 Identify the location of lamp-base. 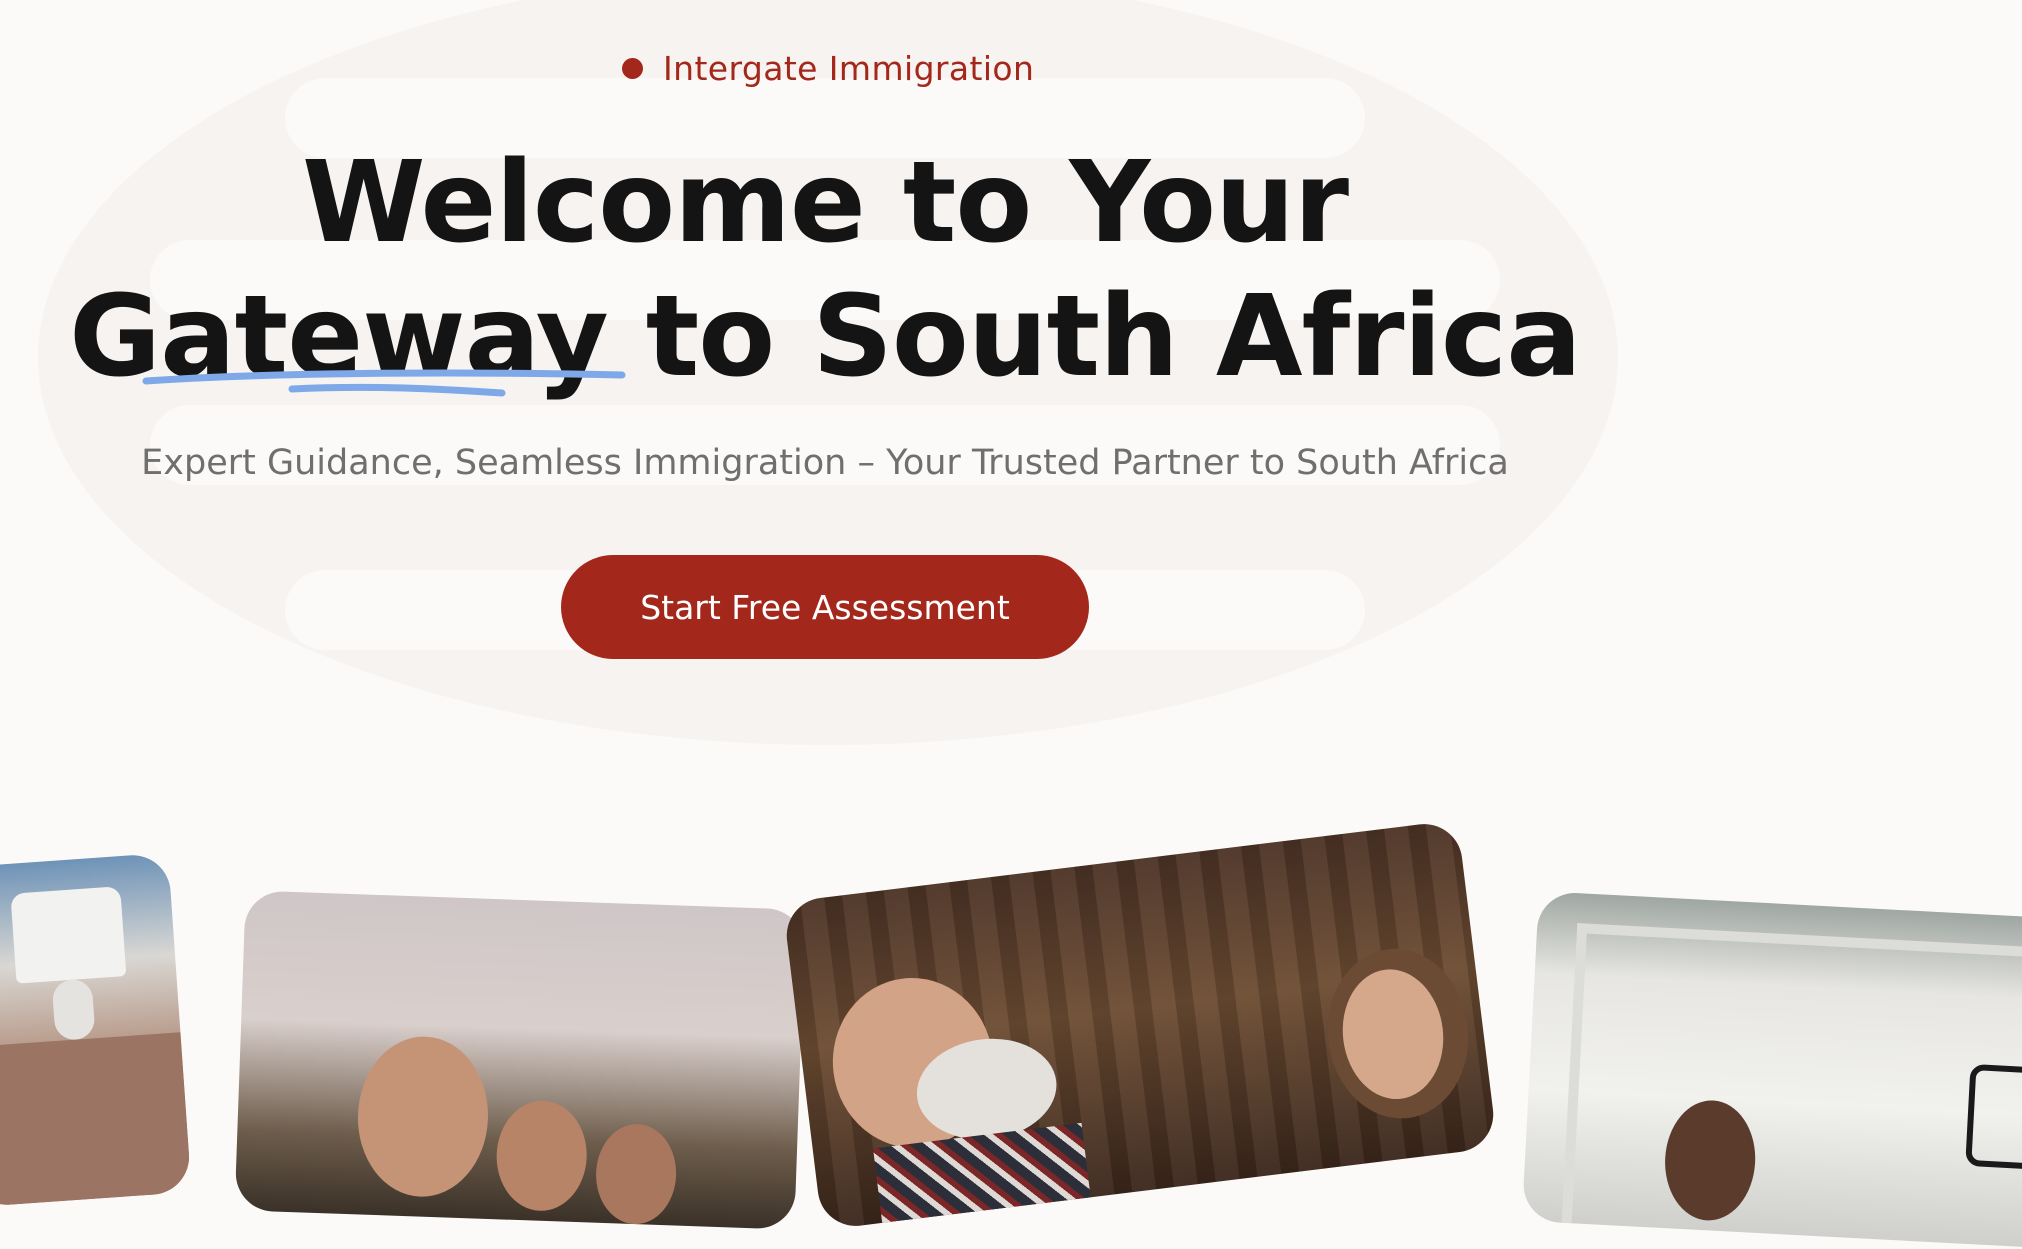
(73, 1010).